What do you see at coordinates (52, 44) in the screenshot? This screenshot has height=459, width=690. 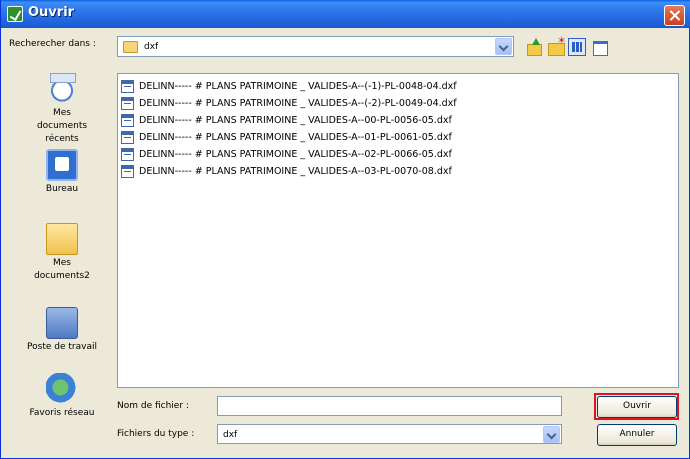 I see `look-in-label: Recherecher dans :` at bounding box center [52, 44].